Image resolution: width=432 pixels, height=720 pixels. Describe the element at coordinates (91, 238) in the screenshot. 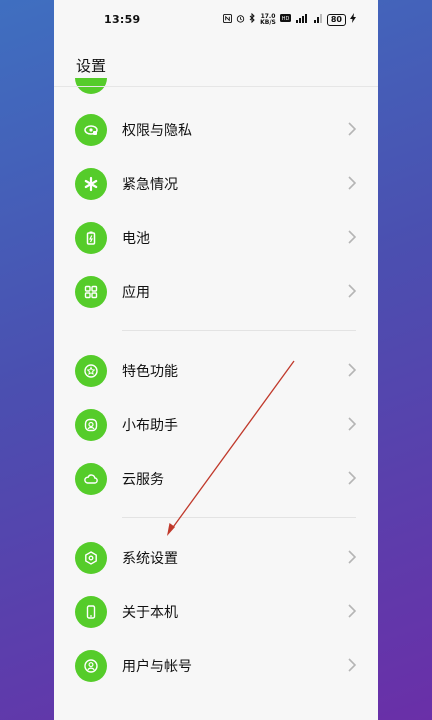

I see `battery-icon` at that location.